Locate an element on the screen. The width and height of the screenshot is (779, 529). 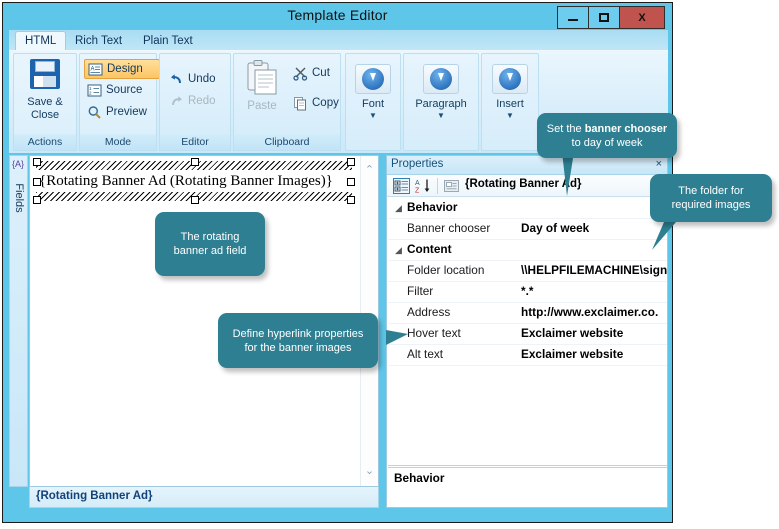
categorized-view-icon is located at coordinates (401, 186).